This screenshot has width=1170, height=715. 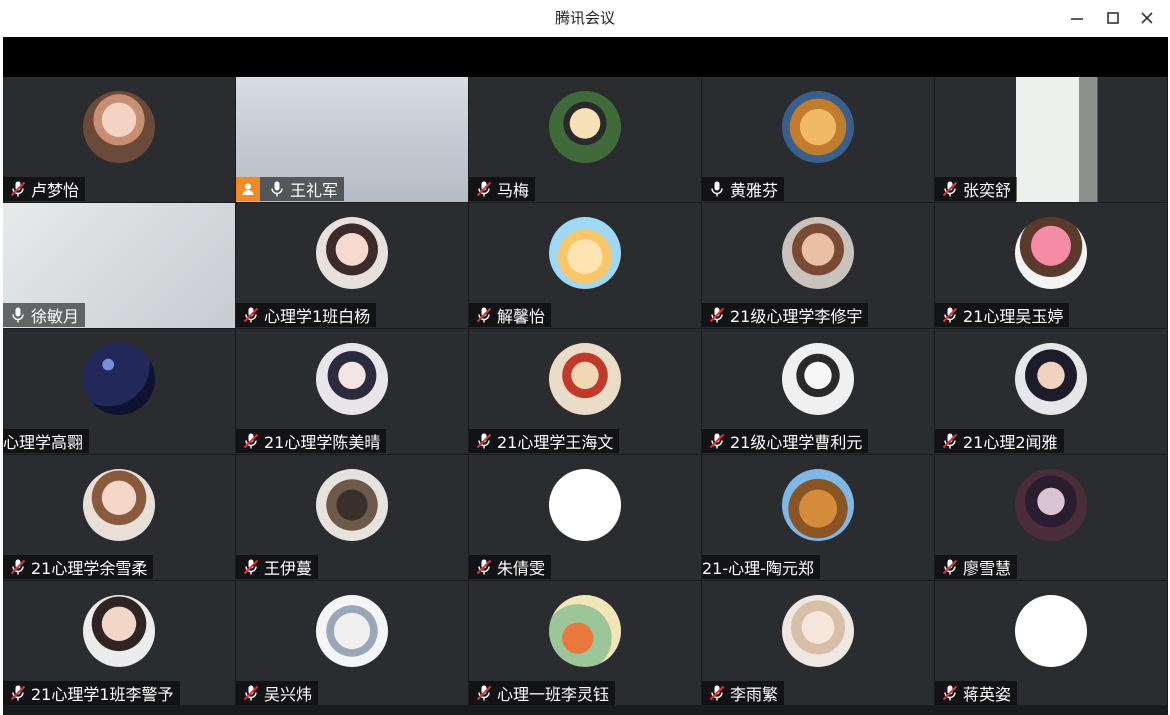 What do you see at coordinates (513, 190) in the screenshot?
I see `participant-name: 马梅` at bounding box center [513, 190].